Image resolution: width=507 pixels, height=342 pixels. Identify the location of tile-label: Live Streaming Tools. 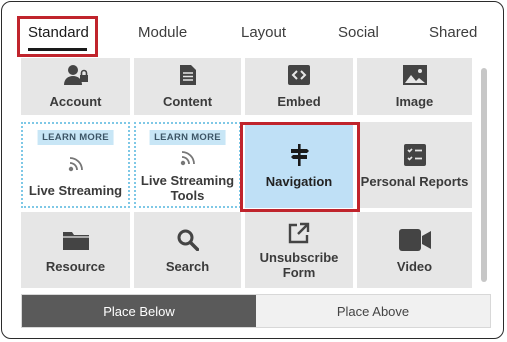
(187, 188).